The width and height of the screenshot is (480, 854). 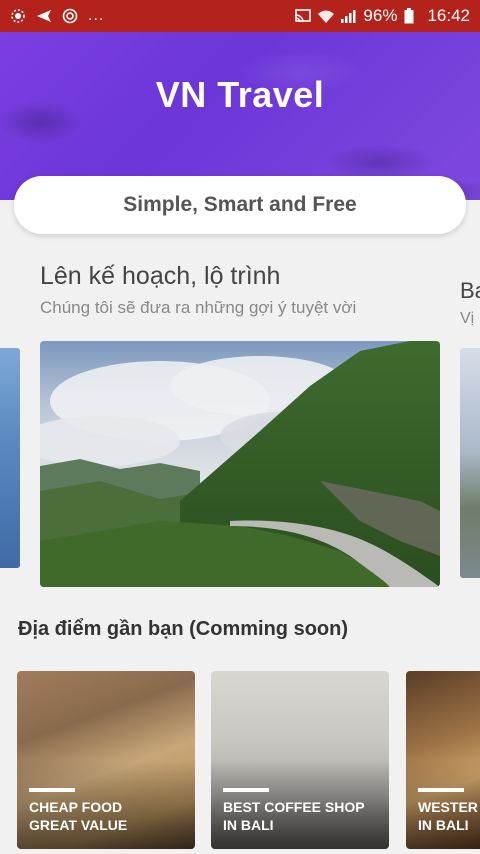 What do you see at coordinates (412, 16) in the screenshot?
I see `battery-icon` at bounding box center [412, 16].